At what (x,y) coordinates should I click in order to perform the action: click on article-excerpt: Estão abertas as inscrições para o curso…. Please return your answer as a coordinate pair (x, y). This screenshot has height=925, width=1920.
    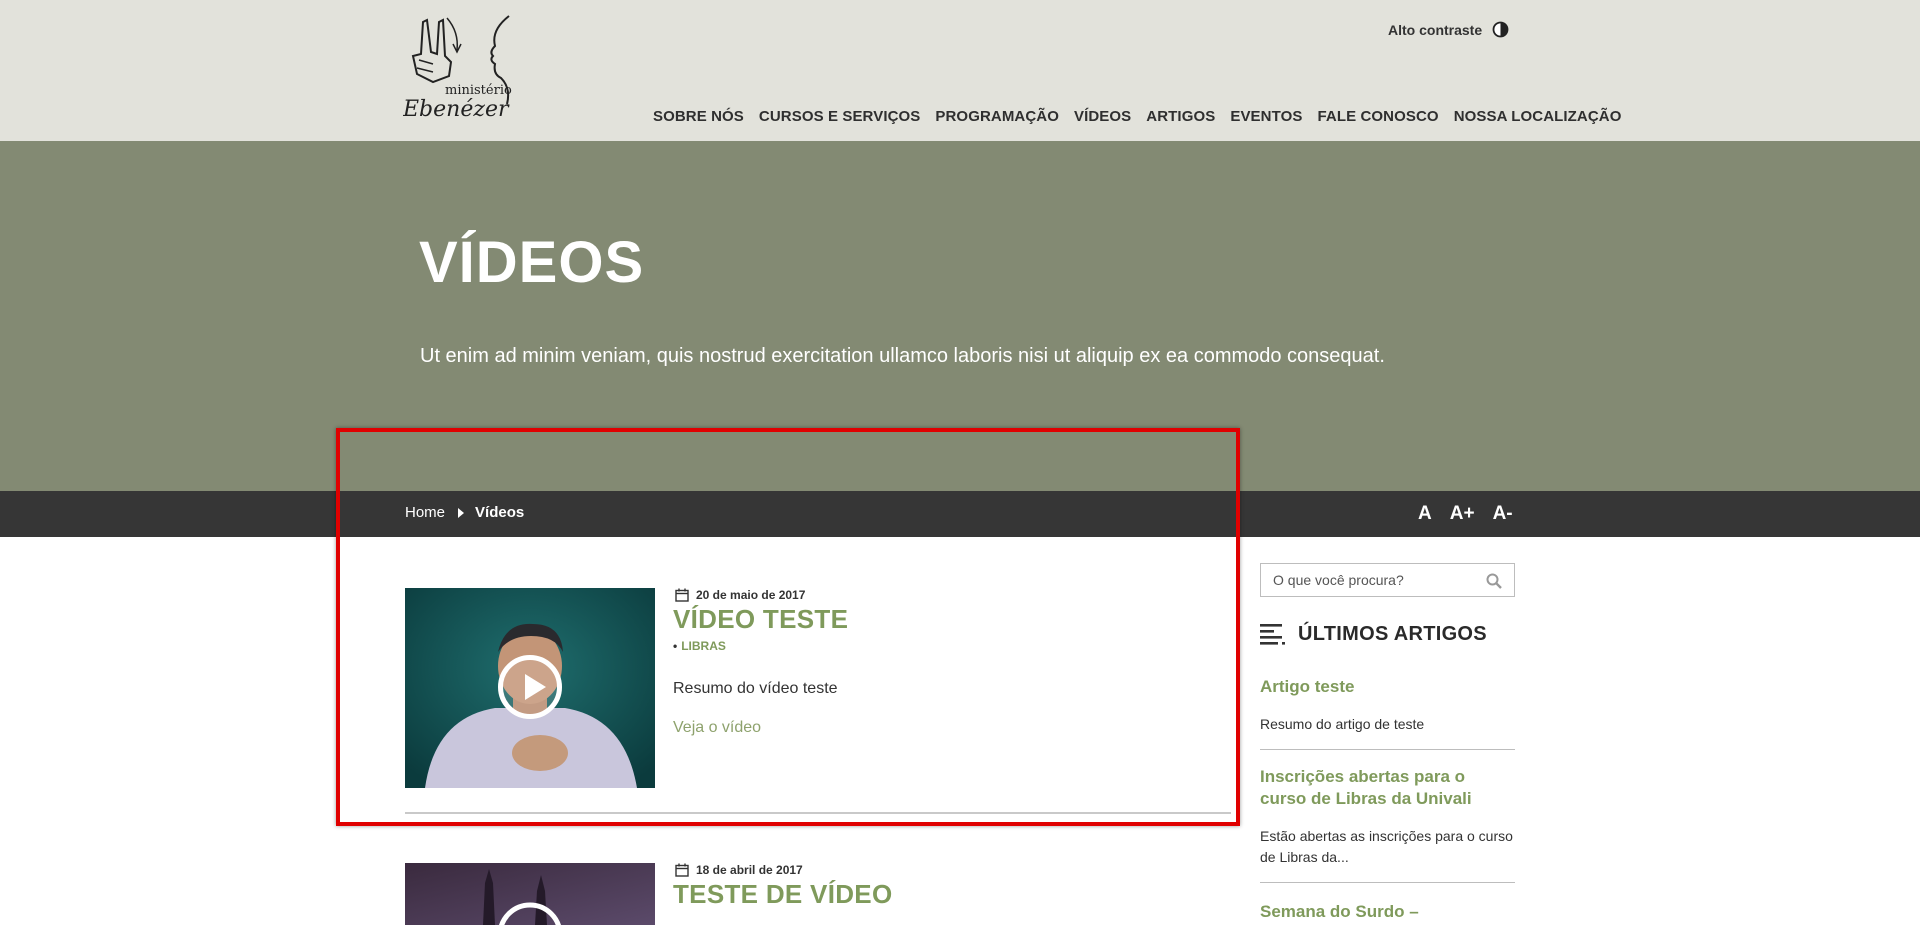
    Looking at the image, I should click on (1386, 846).